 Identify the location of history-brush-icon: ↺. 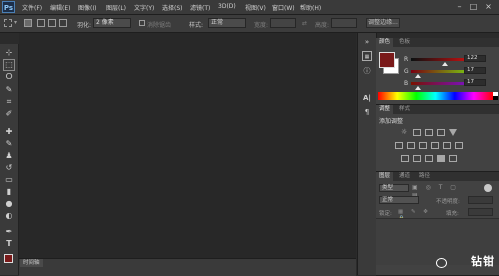
(9, 168).